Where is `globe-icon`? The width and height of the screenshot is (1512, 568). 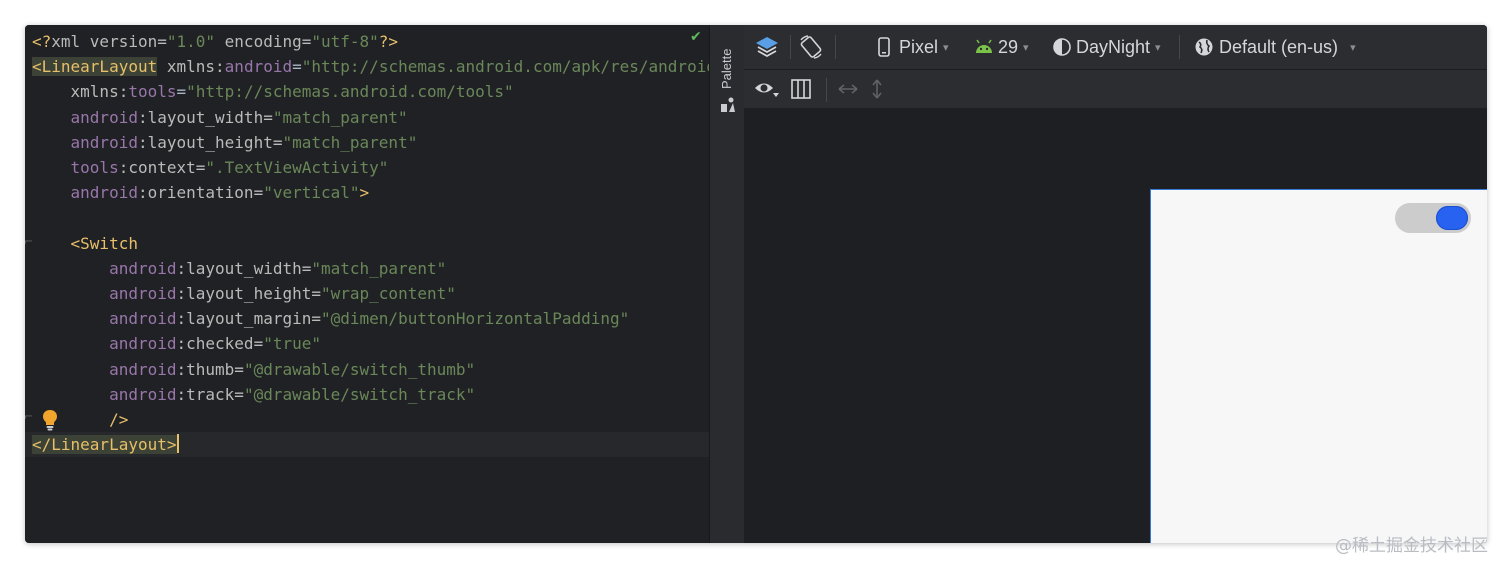
globe-icon is located at coordinates (1204, 47).